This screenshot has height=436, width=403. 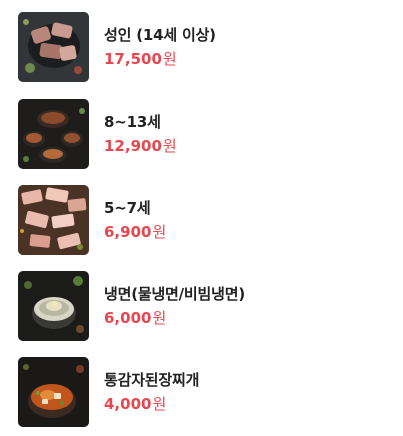 What do you see at coordinates (174, 318) in the screenshot?
I see `menu-item-price-row: 6,000원` at bounding box center [174, 318].